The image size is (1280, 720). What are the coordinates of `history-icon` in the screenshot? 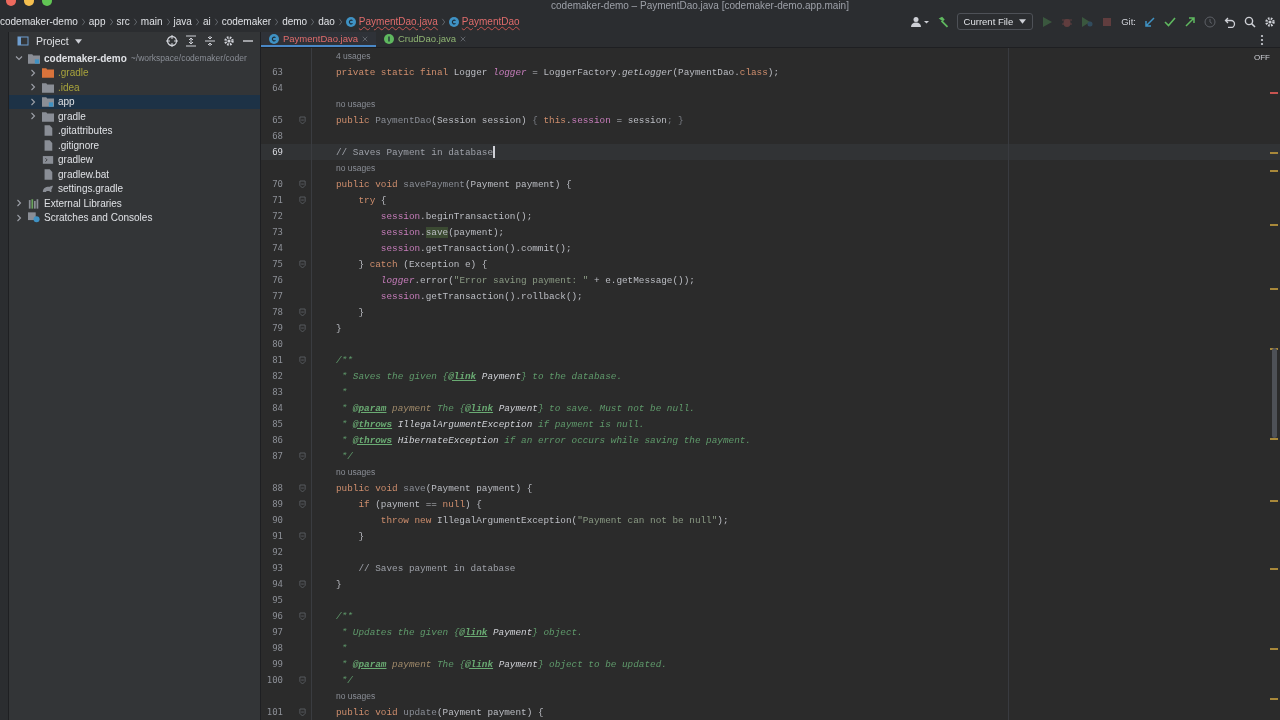 It's located at (1210, 21).